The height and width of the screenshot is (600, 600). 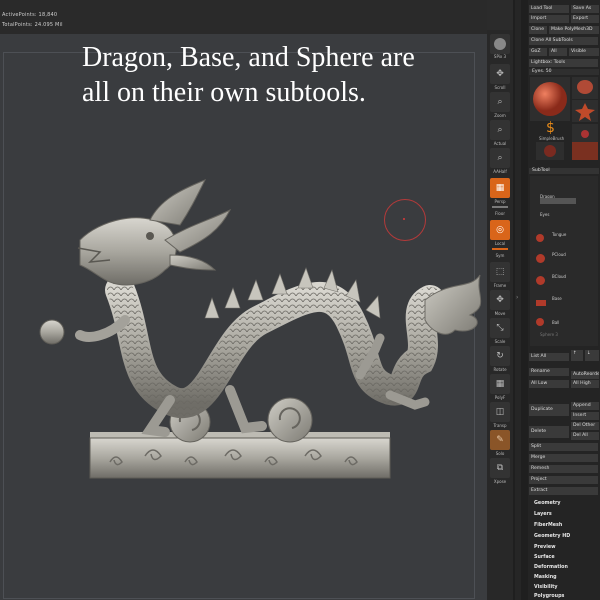 What do you see at coordinates (500, 369) in the screenshot?
I see `rotate-label: Rotate` at bounding box center [500, 369].